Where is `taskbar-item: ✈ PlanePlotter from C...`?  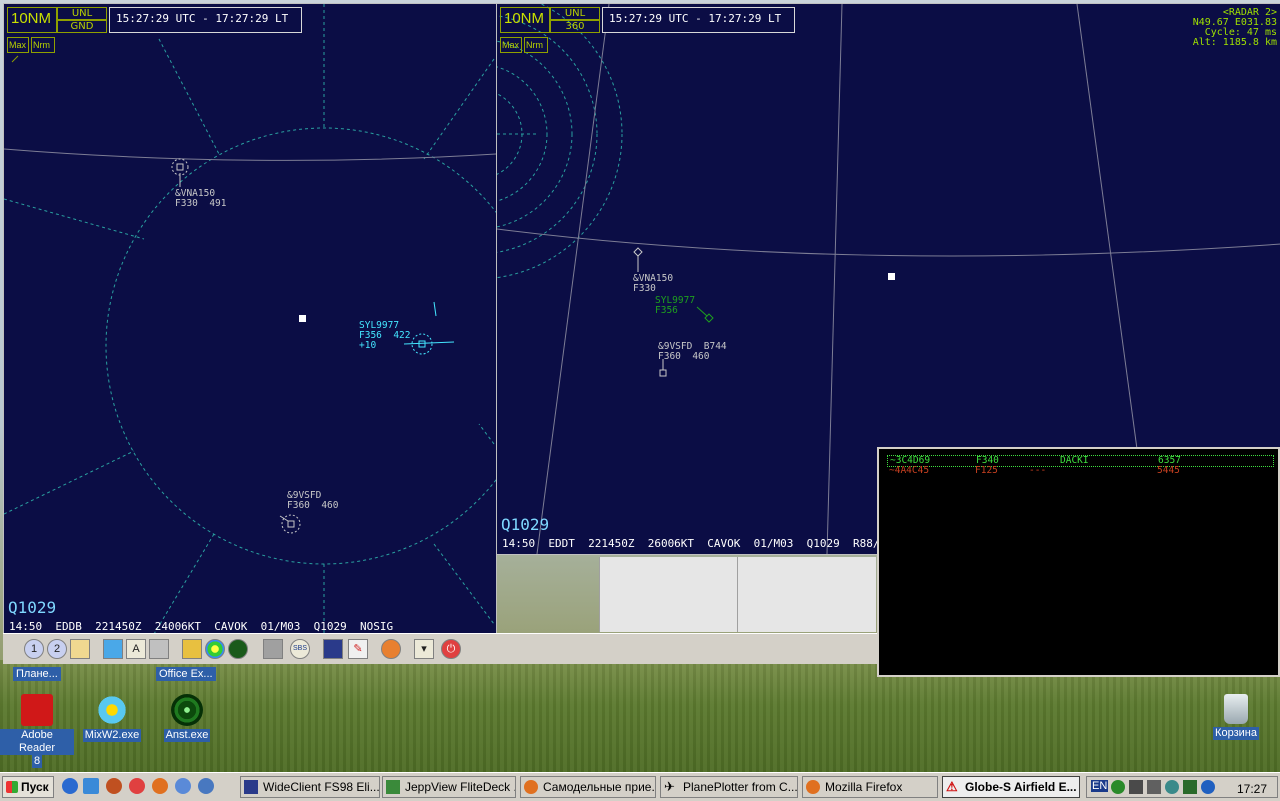 taskbar-item: ✈ PlanePlotter from C... is located at coordinates (729, 787).